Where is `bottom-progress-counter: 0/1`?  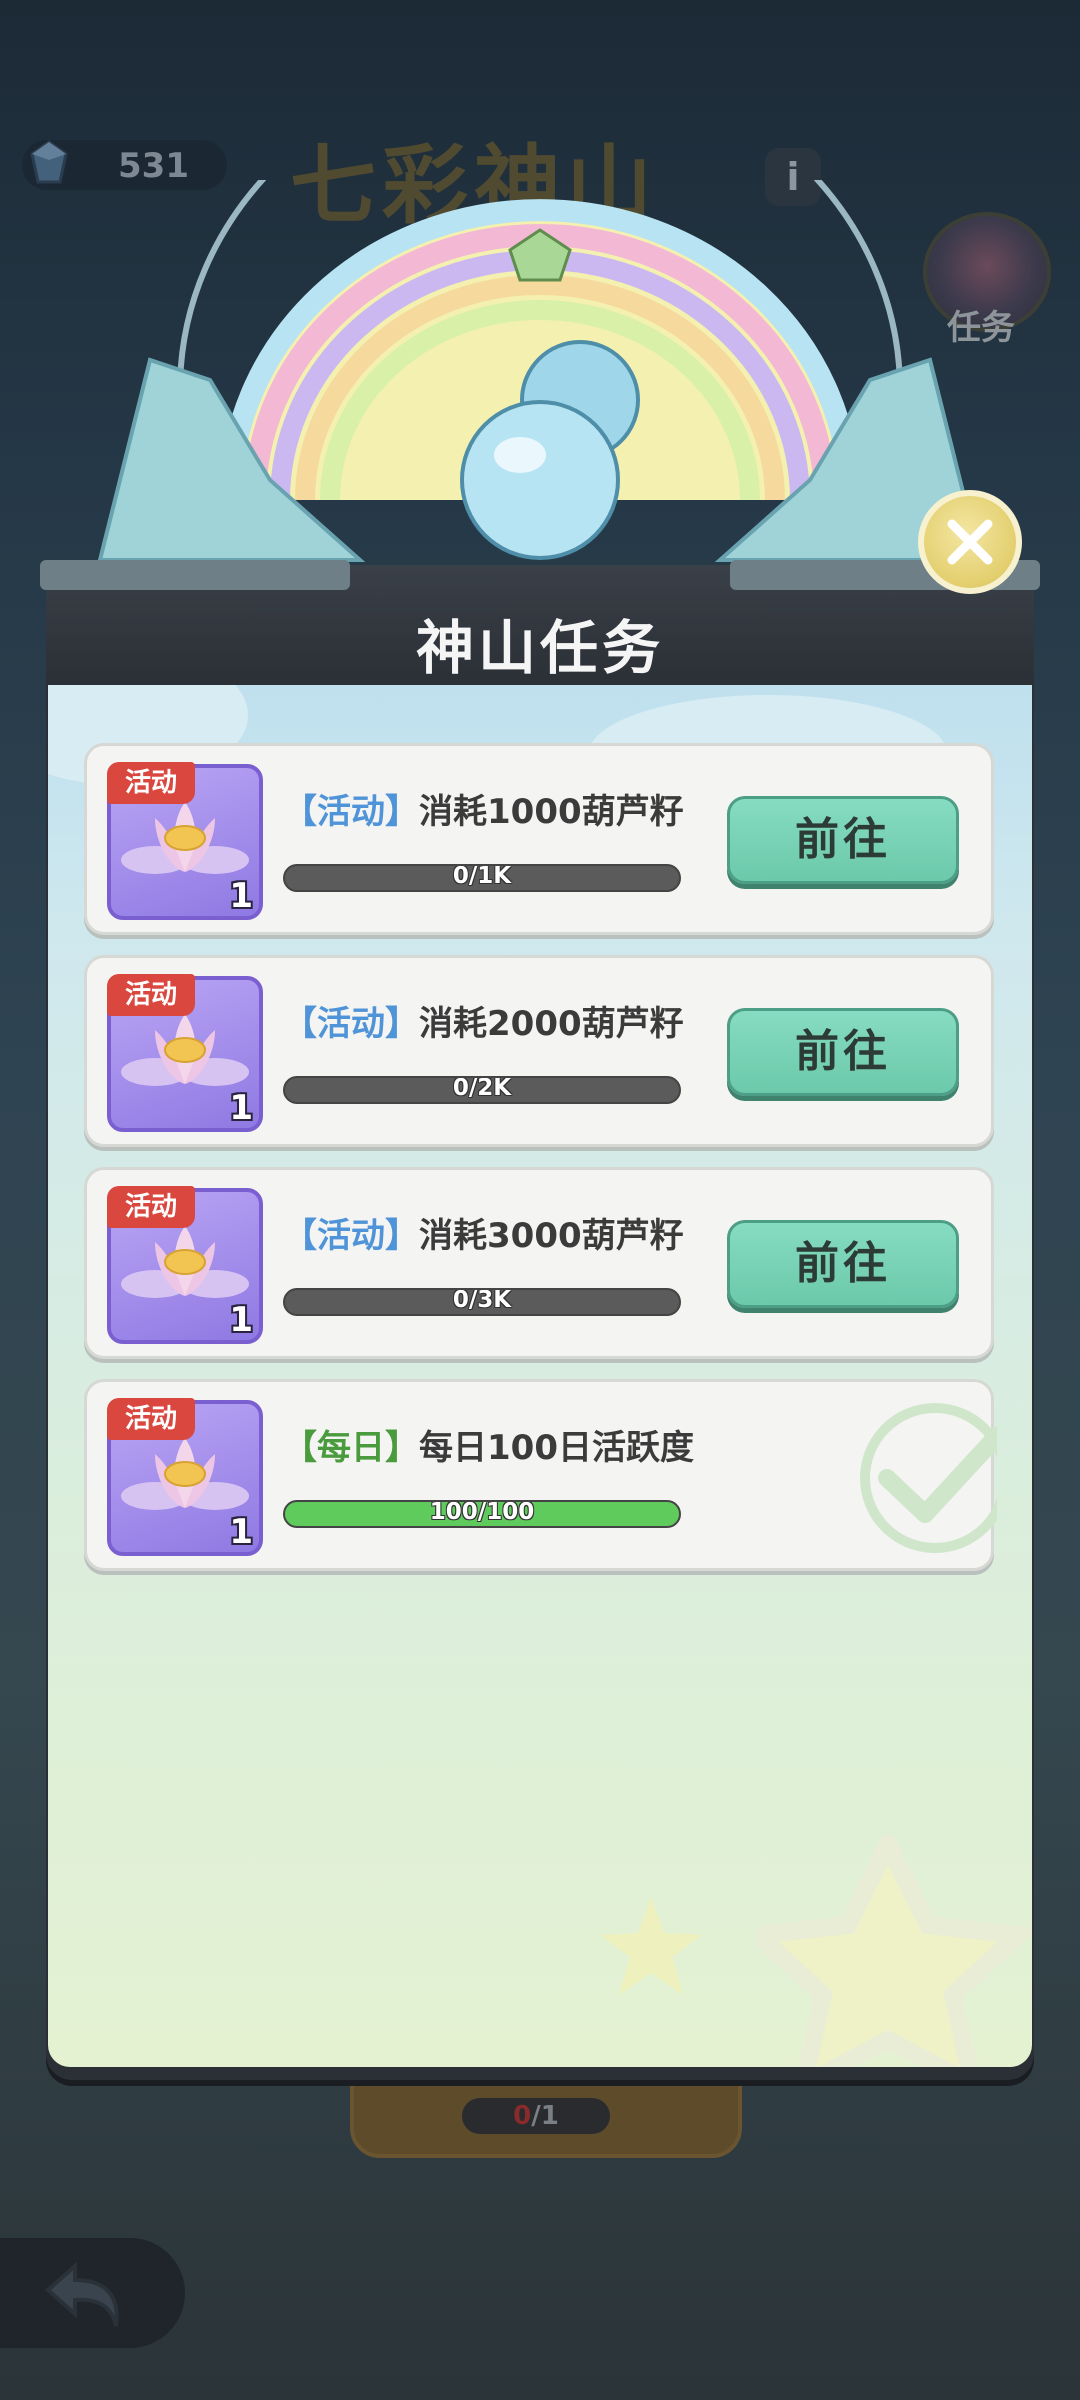 bottom-progress-counter: 0/1 is located at coordinates (536, 2116).